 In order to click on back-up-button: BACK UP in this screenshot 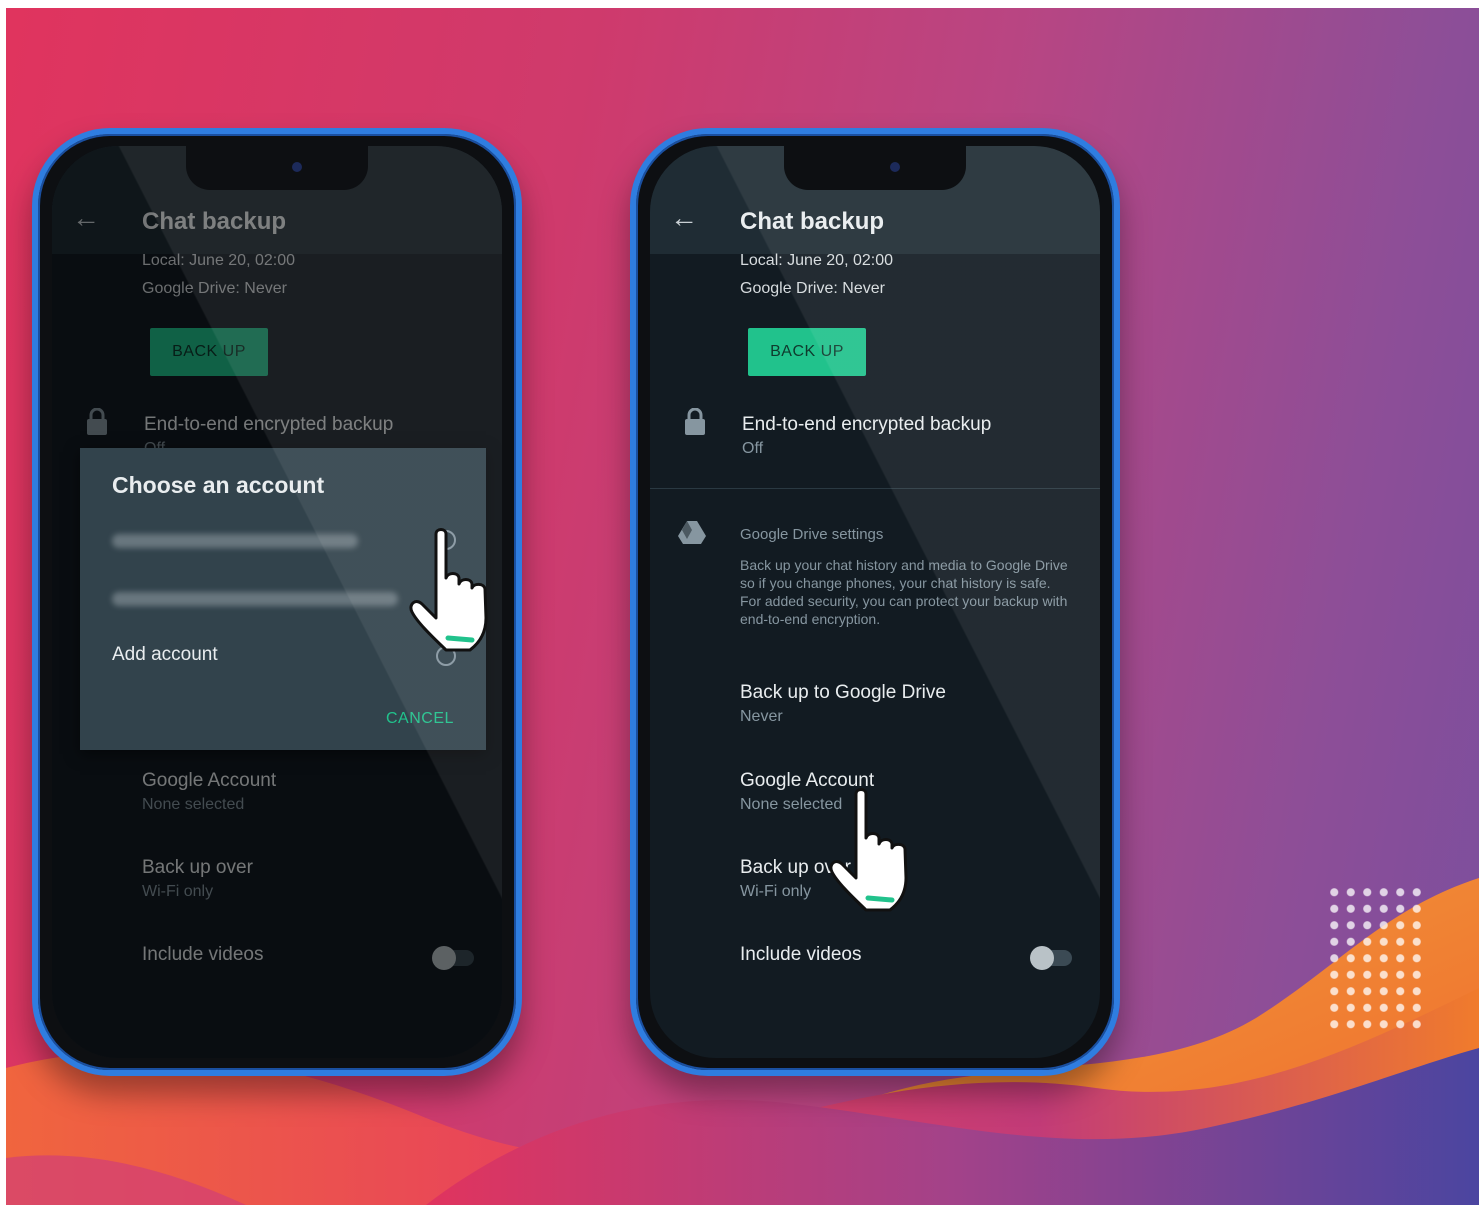, I will do `click(807, 352)`.